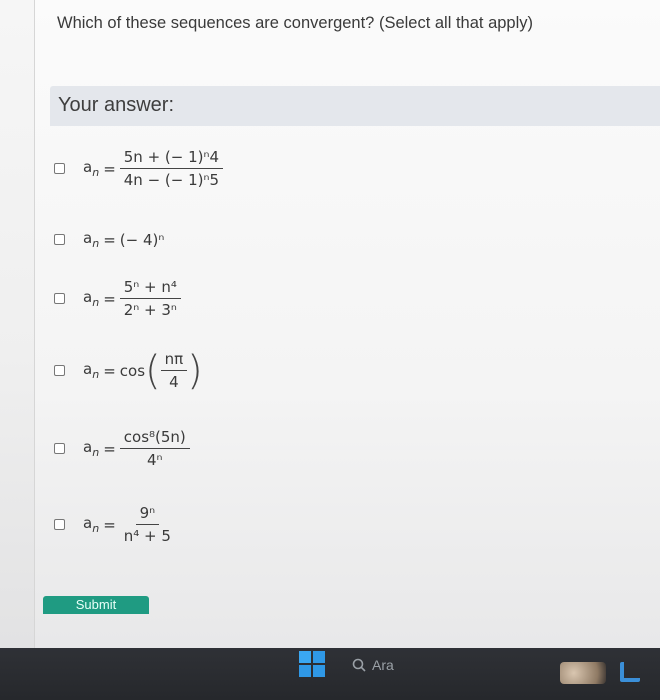 This screenshot has width=660, height=700. What do you see at coordinates (153, 370) in the screenshot?
I see `option-4-left-paren: (` at bounding box center [153, 370].